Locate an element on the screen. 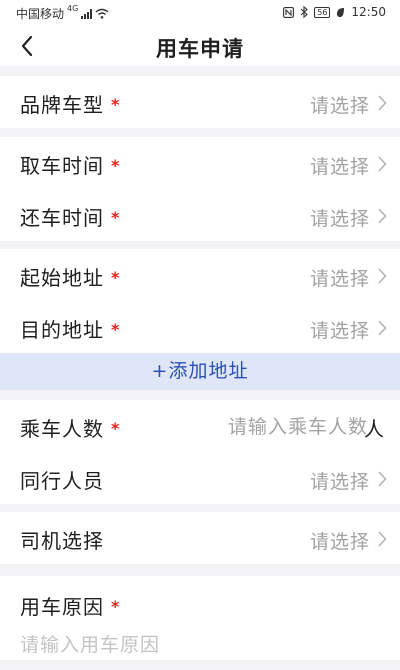  start-address-value: 请选择 is located at coordinates (339, 279).